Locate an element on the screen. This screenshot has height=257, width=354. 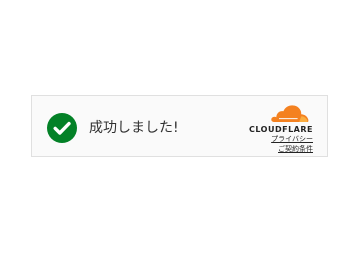
cloudflare-wordmark: CLOUDFLARE is located at coordinates (281, 129).